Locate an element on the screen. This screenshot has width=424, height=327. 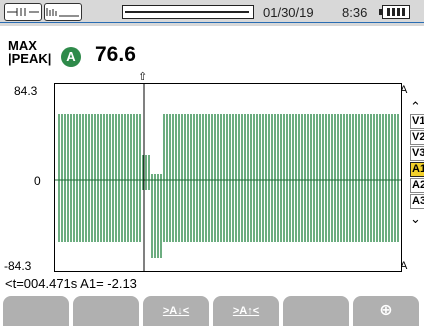
cursor-readout: <t=004.471s A1= -2.13 is located at coordinates (71, 283).